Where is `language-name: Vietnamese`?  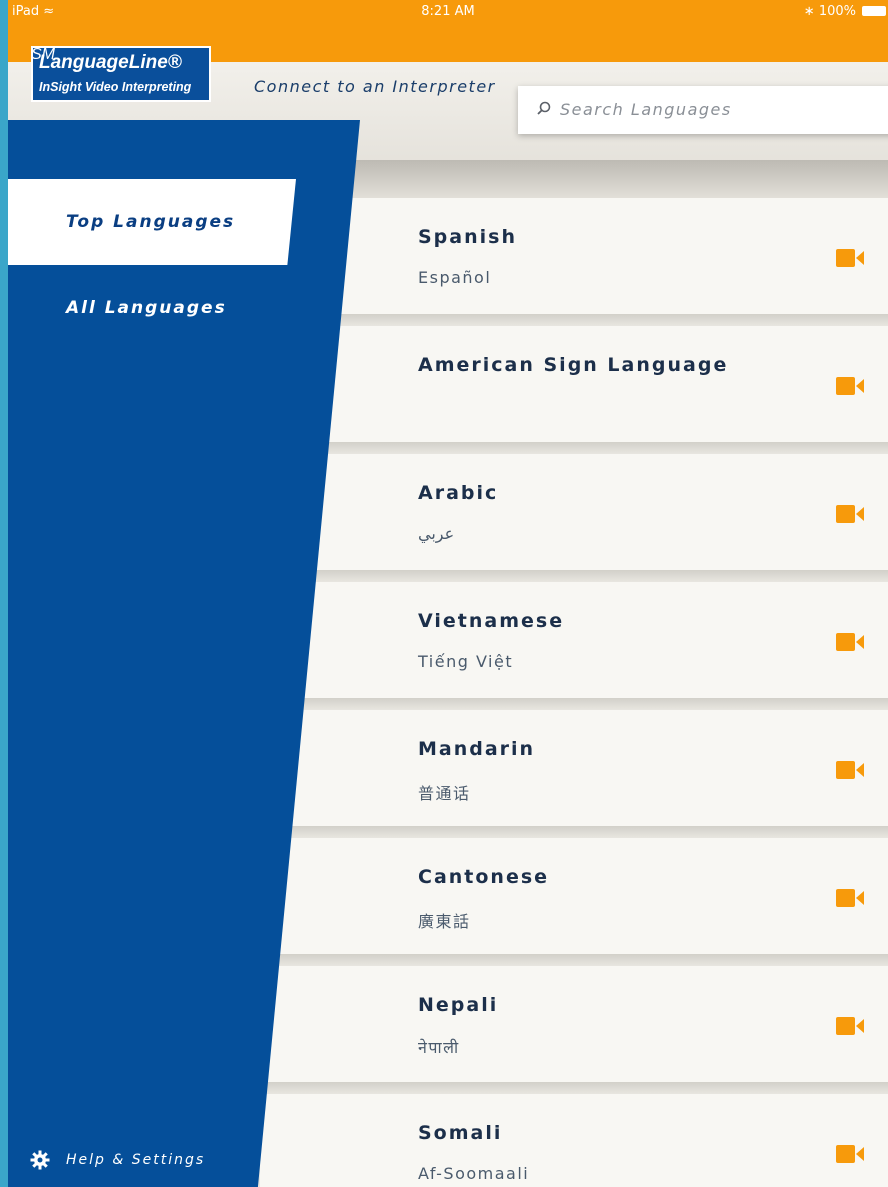 language-name: Vietnamese is located at coordinates (491, 621).